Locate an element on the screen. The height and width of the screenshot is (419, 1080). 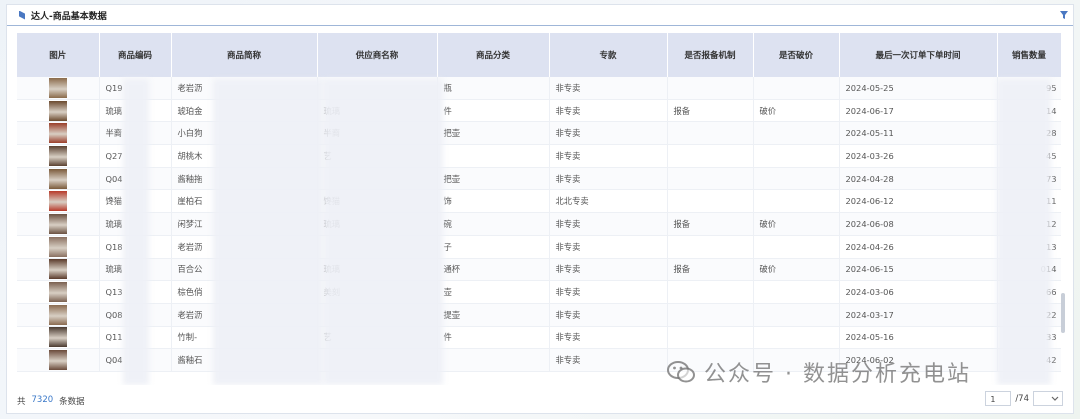
cell-category: 把壶 is located at coordinates (493, 179).